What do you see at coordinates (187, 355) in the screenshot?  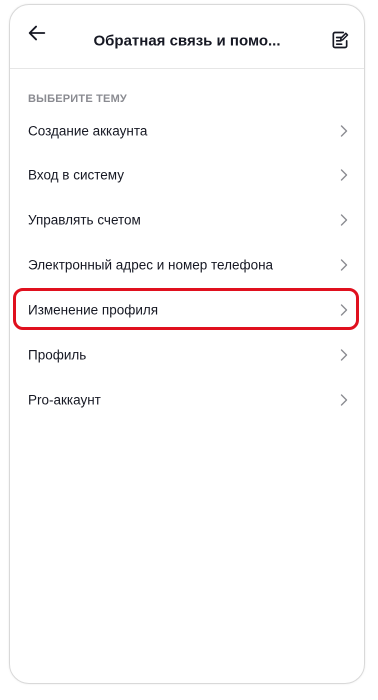 I see `topic-item-profile: Профиль` at bounding box center [187, 355].